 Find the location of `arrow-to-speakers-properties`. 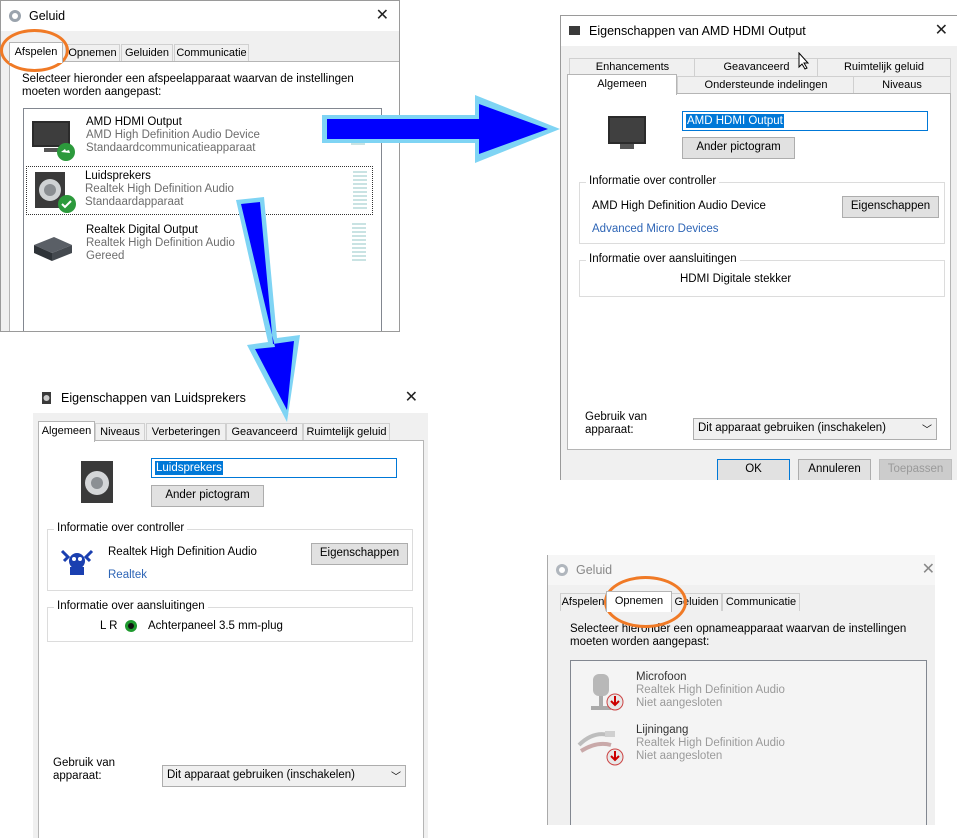

arrow-to-speakers-properties is located at coordinates (268, 309).